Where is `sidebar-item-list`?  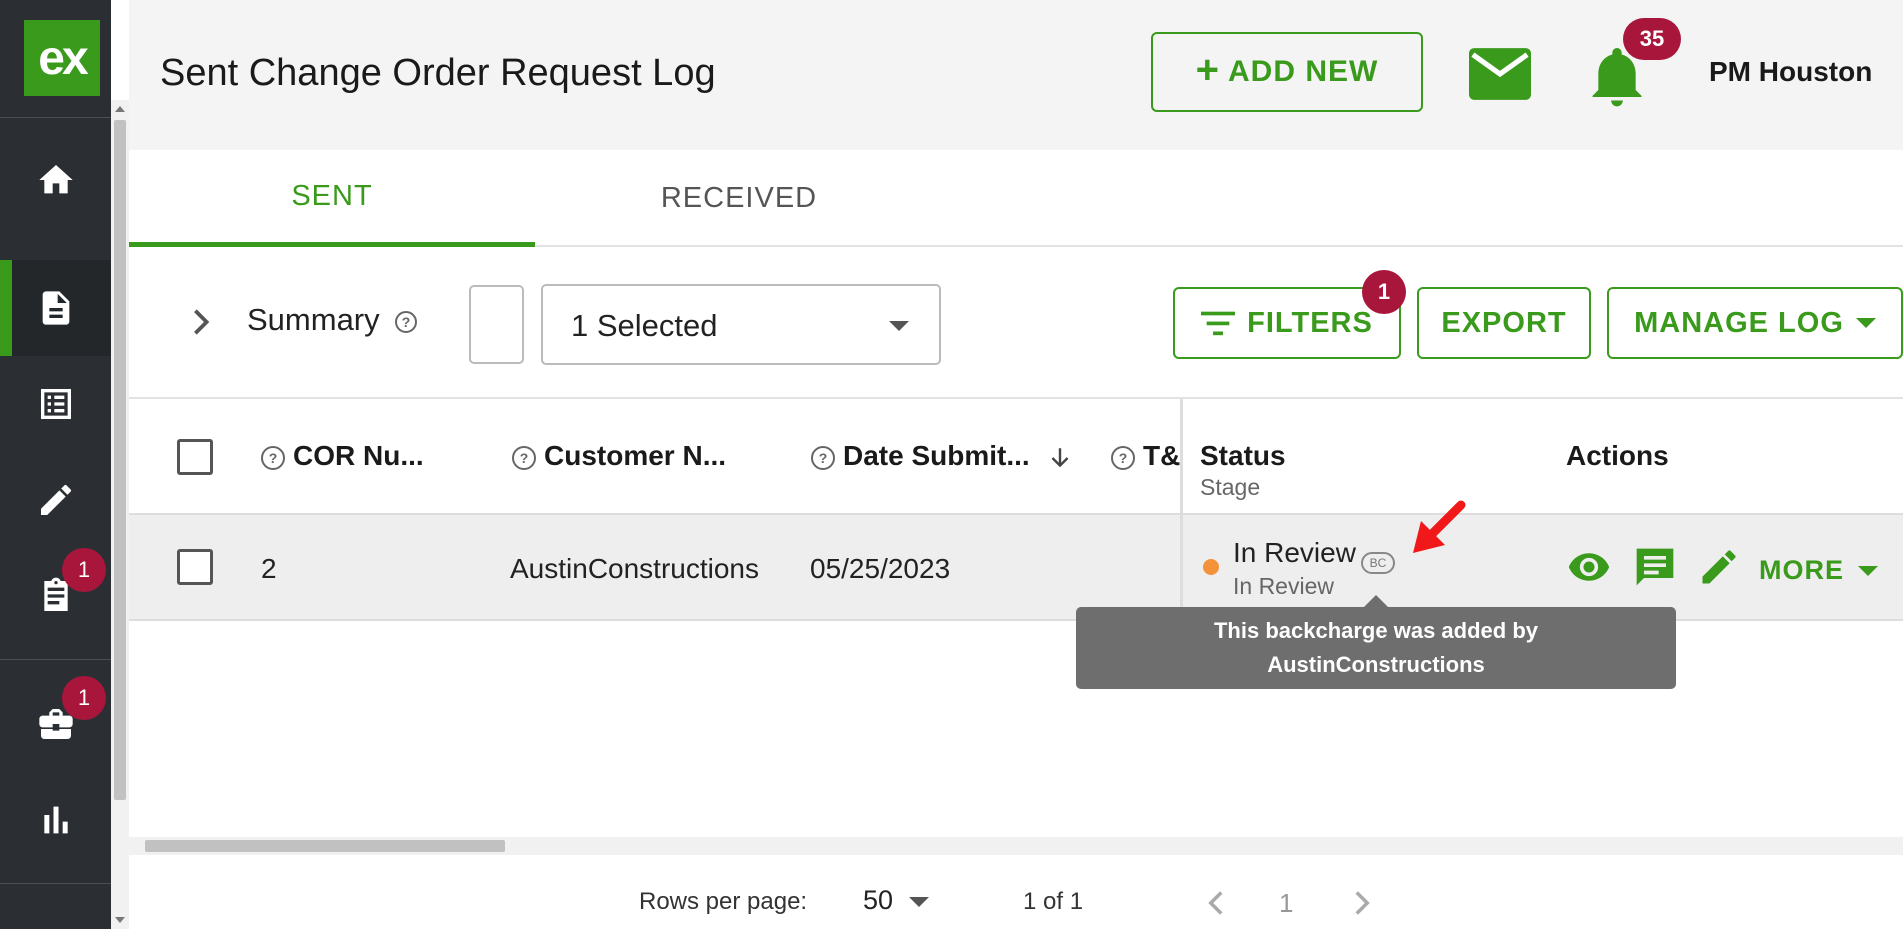 sidebar-item-list is located at coordinates (55, 404).